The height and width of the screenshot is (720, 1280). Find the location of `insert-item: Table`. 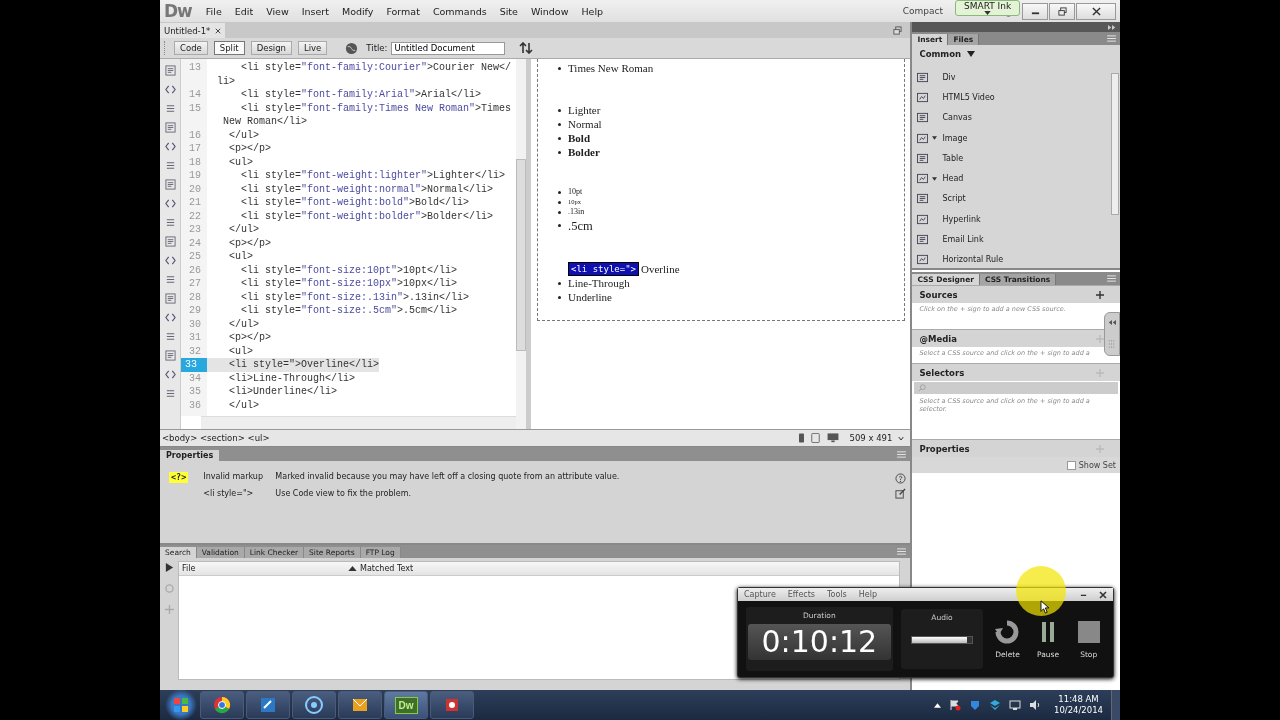

insert-item: Table is located at coordinates (1011, 158).